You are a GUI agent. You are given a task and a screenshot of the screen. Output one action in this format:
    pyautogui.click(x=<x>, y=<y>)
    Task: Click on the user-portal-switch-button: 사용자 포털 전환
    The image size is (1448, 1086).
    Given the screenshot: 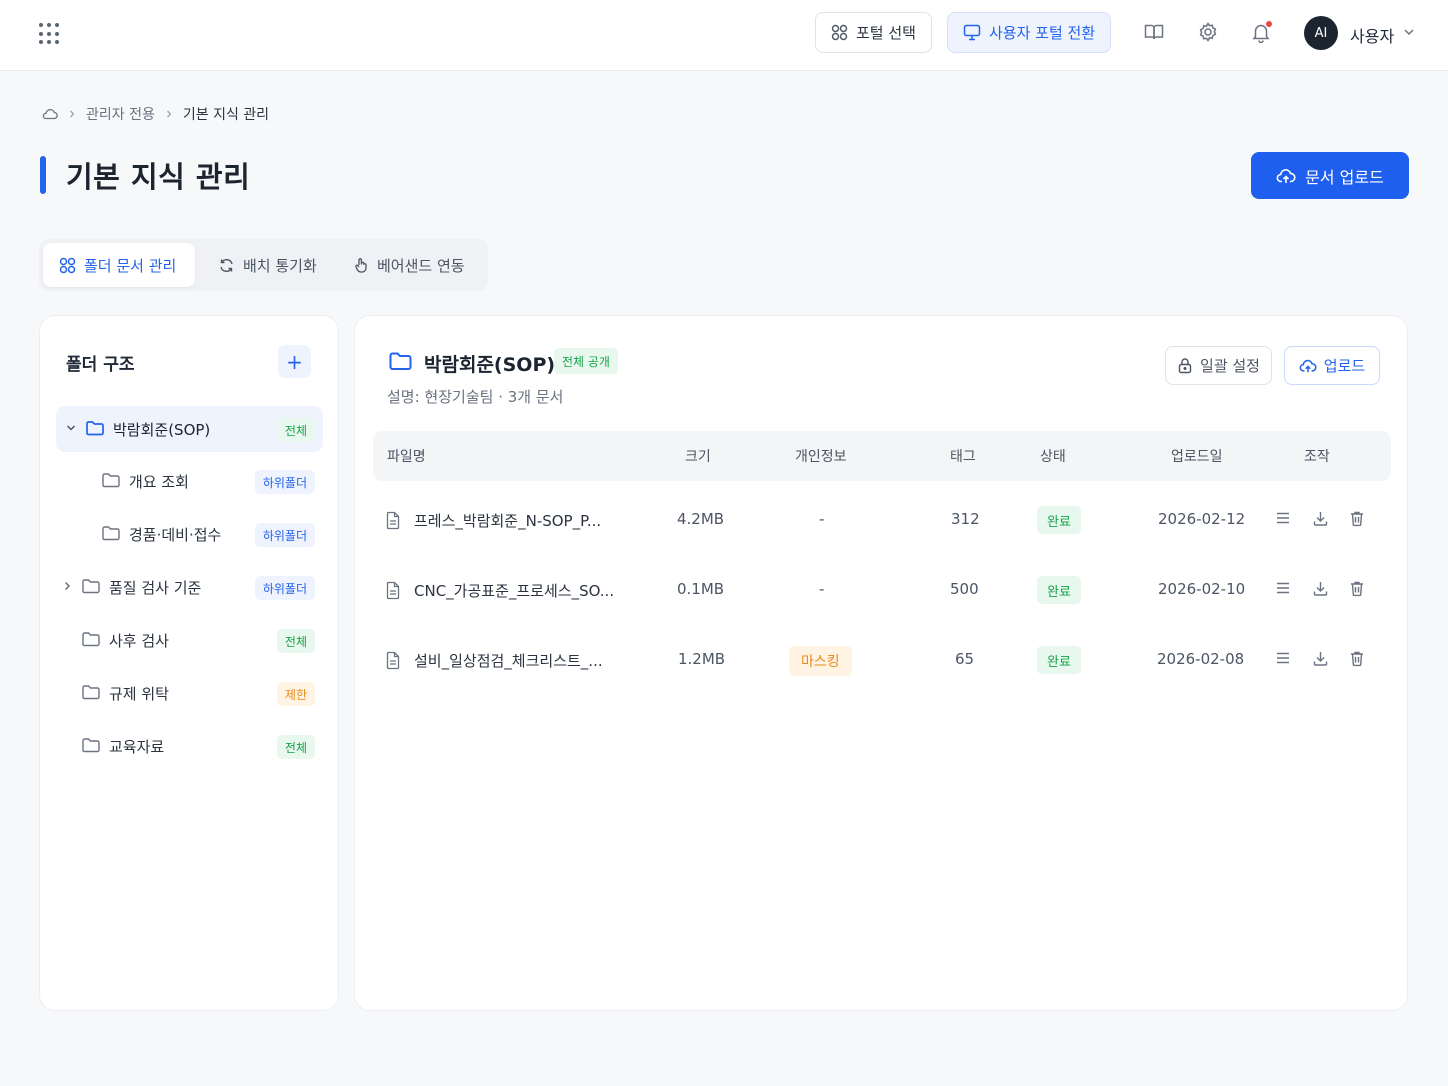 What is the action you would take?
    pyautogui.click(x=1029, y=32)
    